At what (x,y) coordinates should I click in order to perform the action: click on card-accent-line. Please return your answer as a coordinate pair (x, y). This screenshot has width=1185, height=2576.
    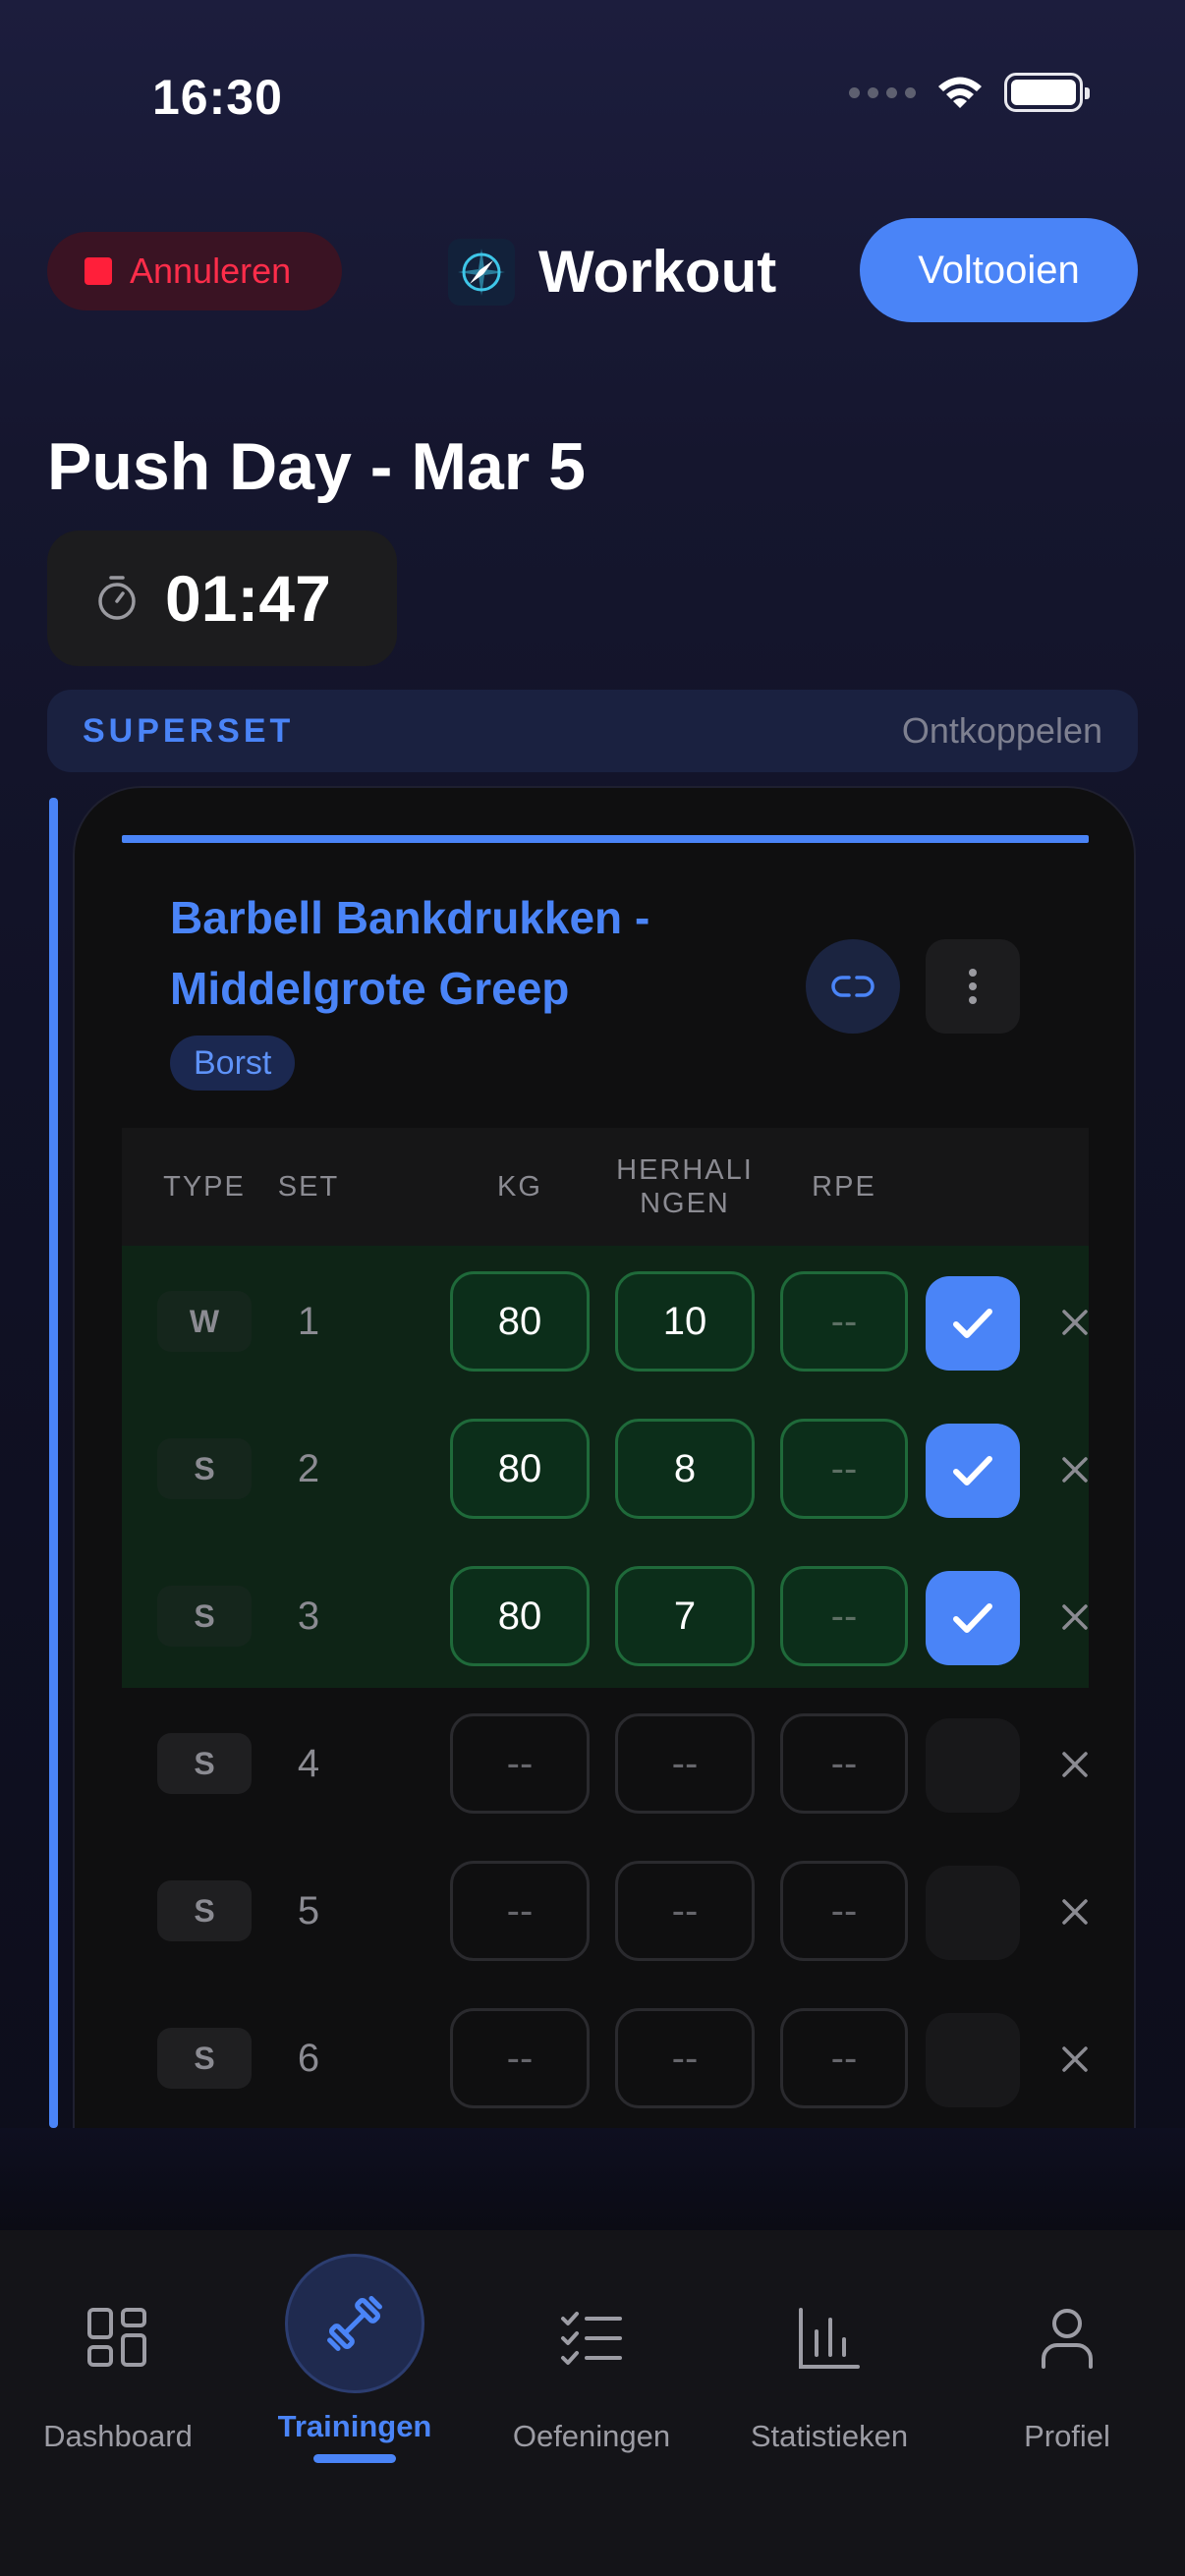
    Looking at the image, I should click on (606, 839).